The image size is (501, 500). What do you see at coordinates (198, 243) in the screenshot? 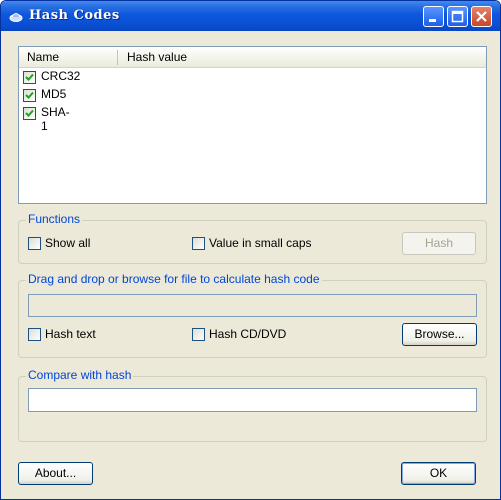
I see `small-caps-checkbox` at bounding box center [198, 243].